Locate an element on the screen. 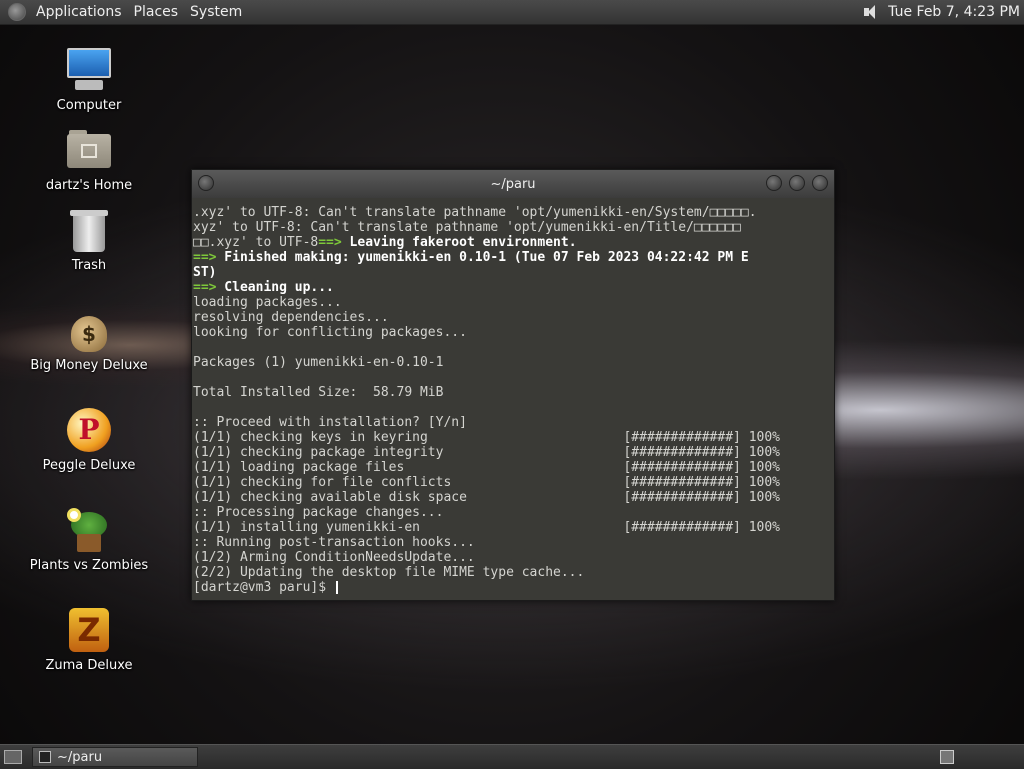 This screenshot has width=1024, height=769. desktop-icon-label: dartz's Home is located at coordinates (89, 185).